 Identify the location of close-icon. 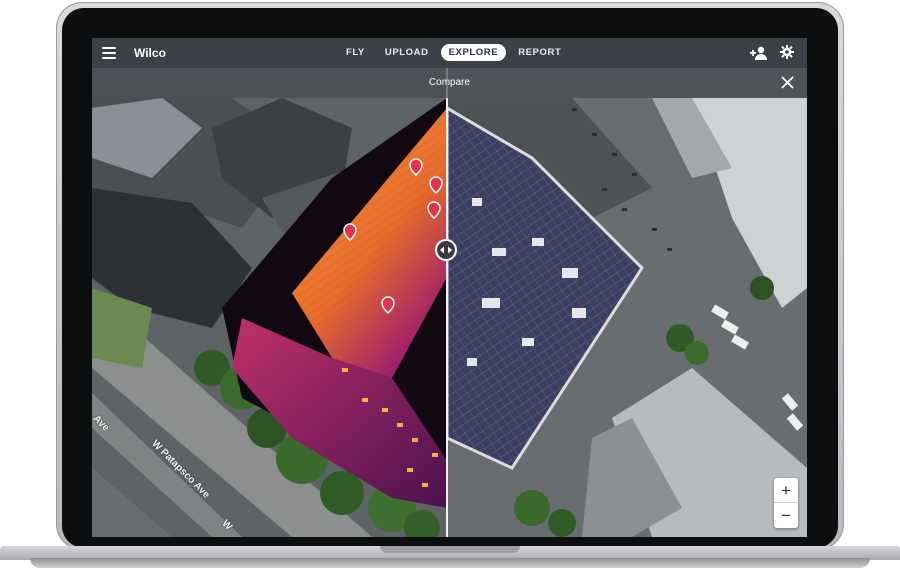
(787, 82).